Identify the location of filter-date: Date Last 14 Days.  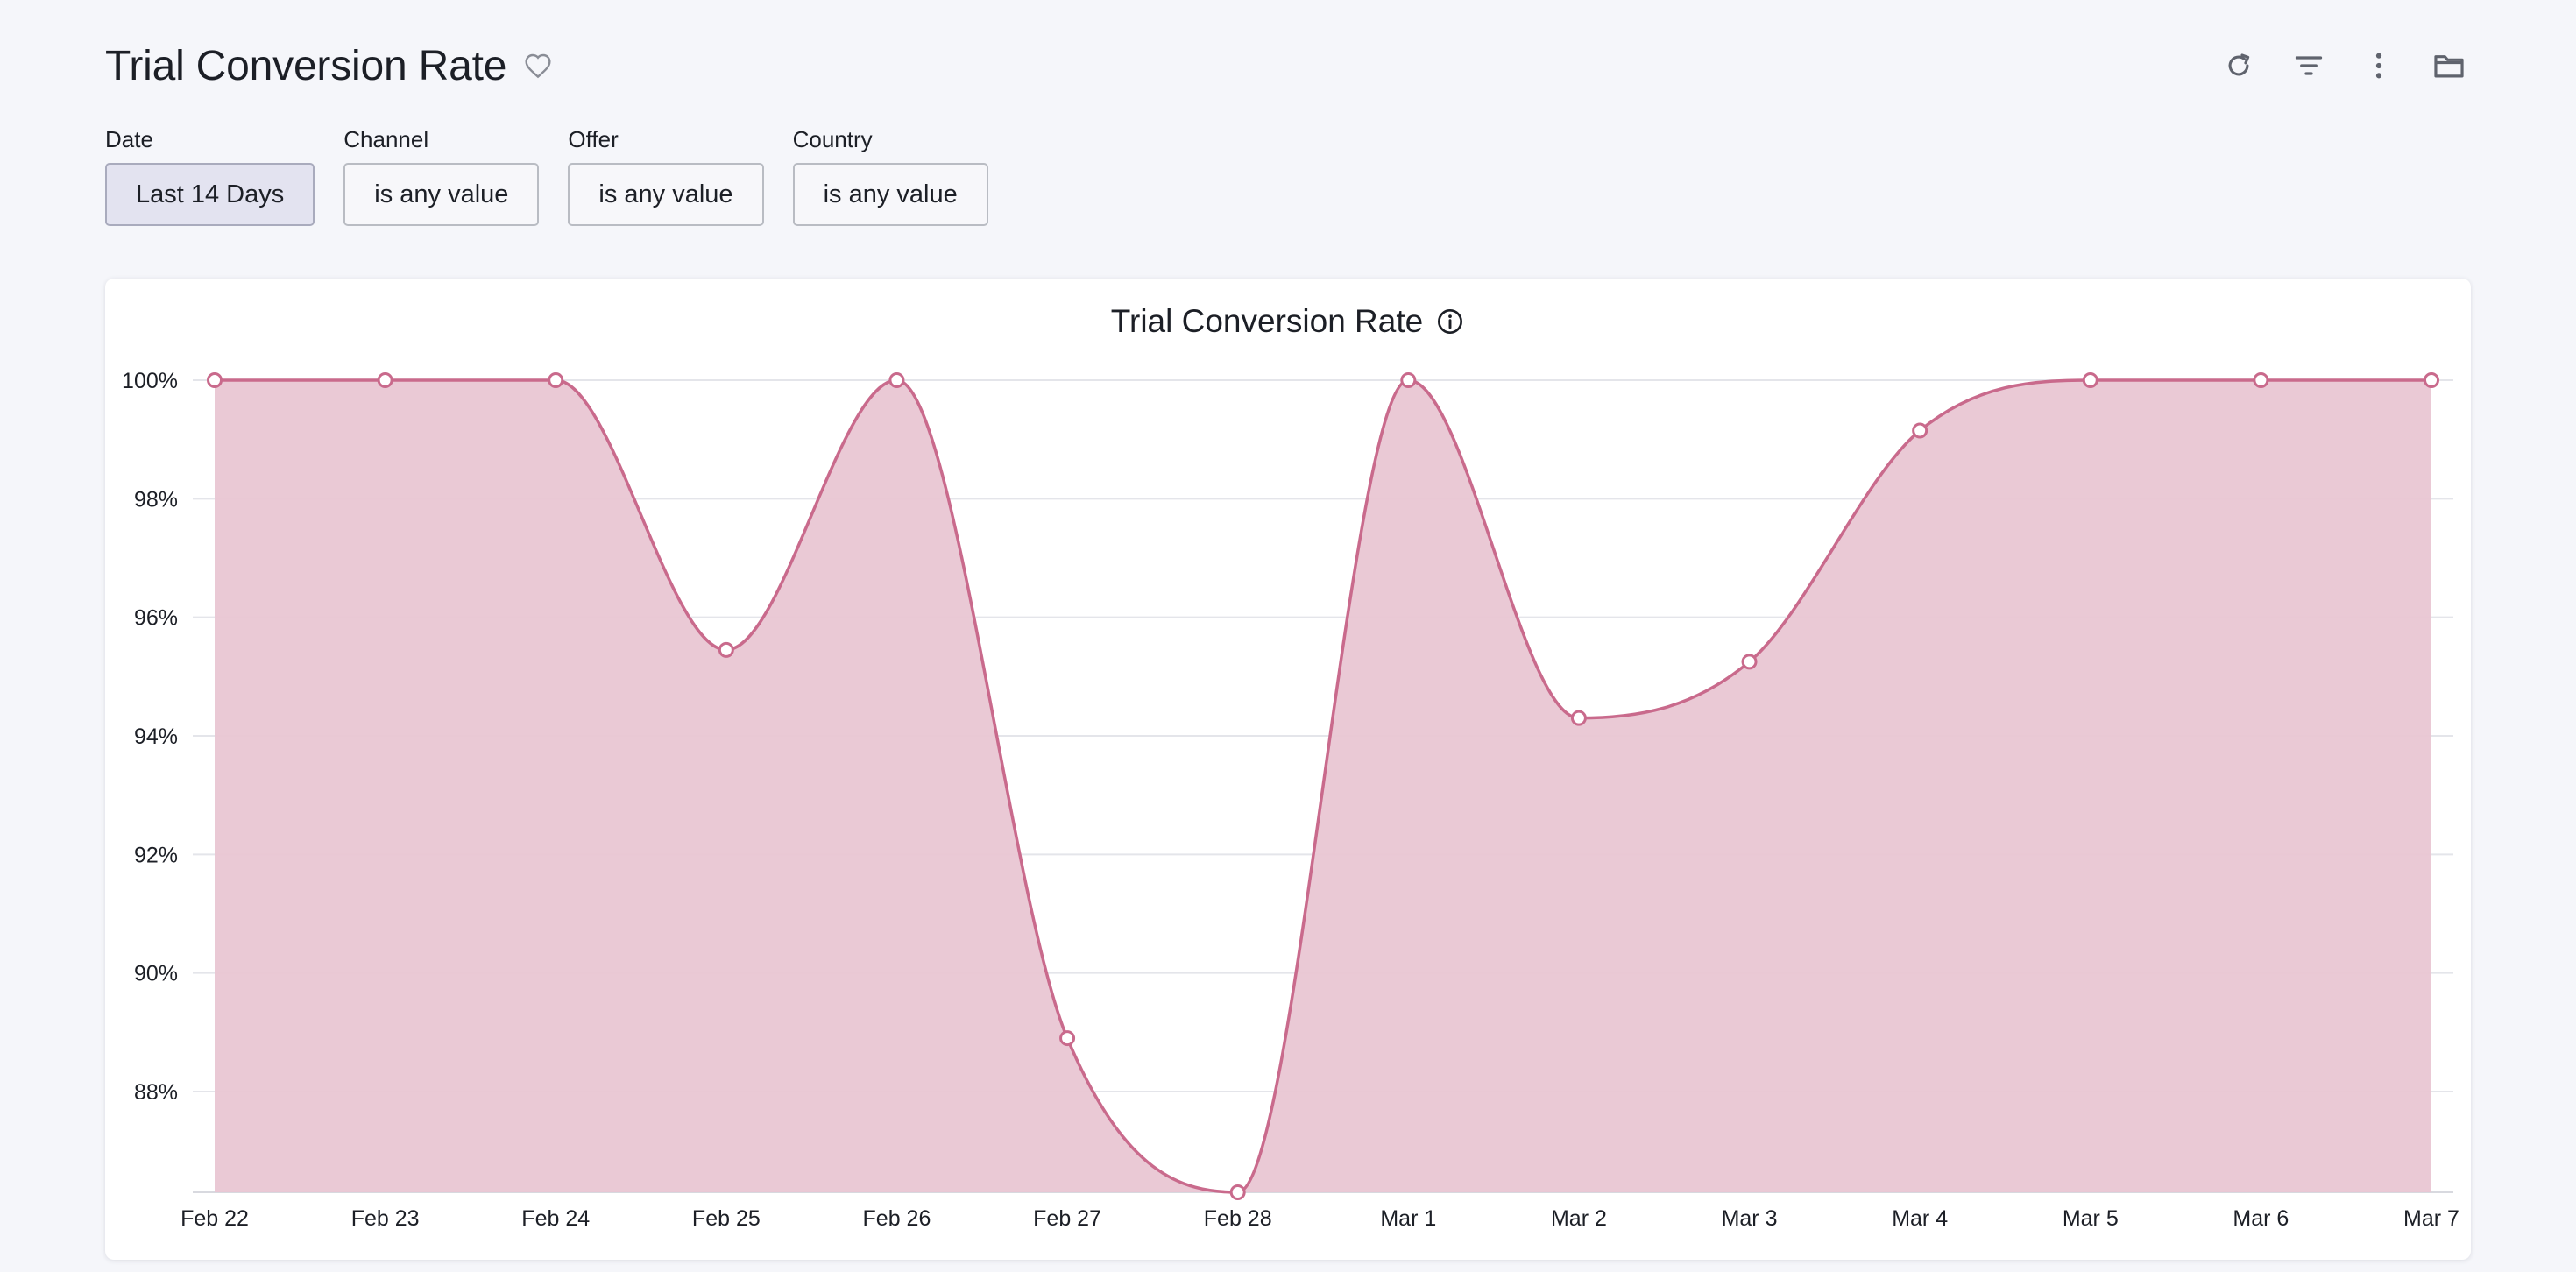
(210, 176).